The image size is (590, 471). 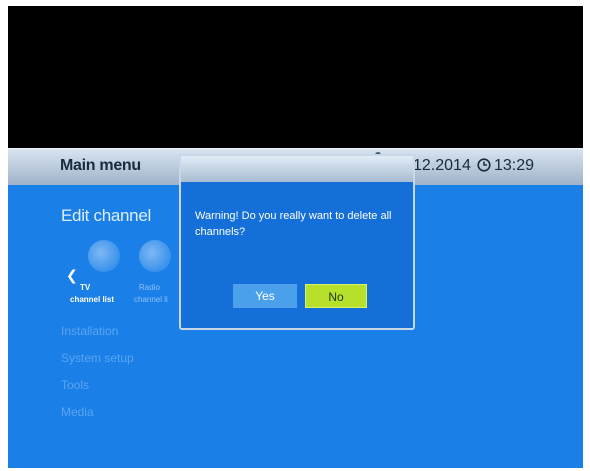 What do you see at coordinates (104, 256) in the screenshot?
I see `tv-channel-icon` at bounding box center [104, 256].